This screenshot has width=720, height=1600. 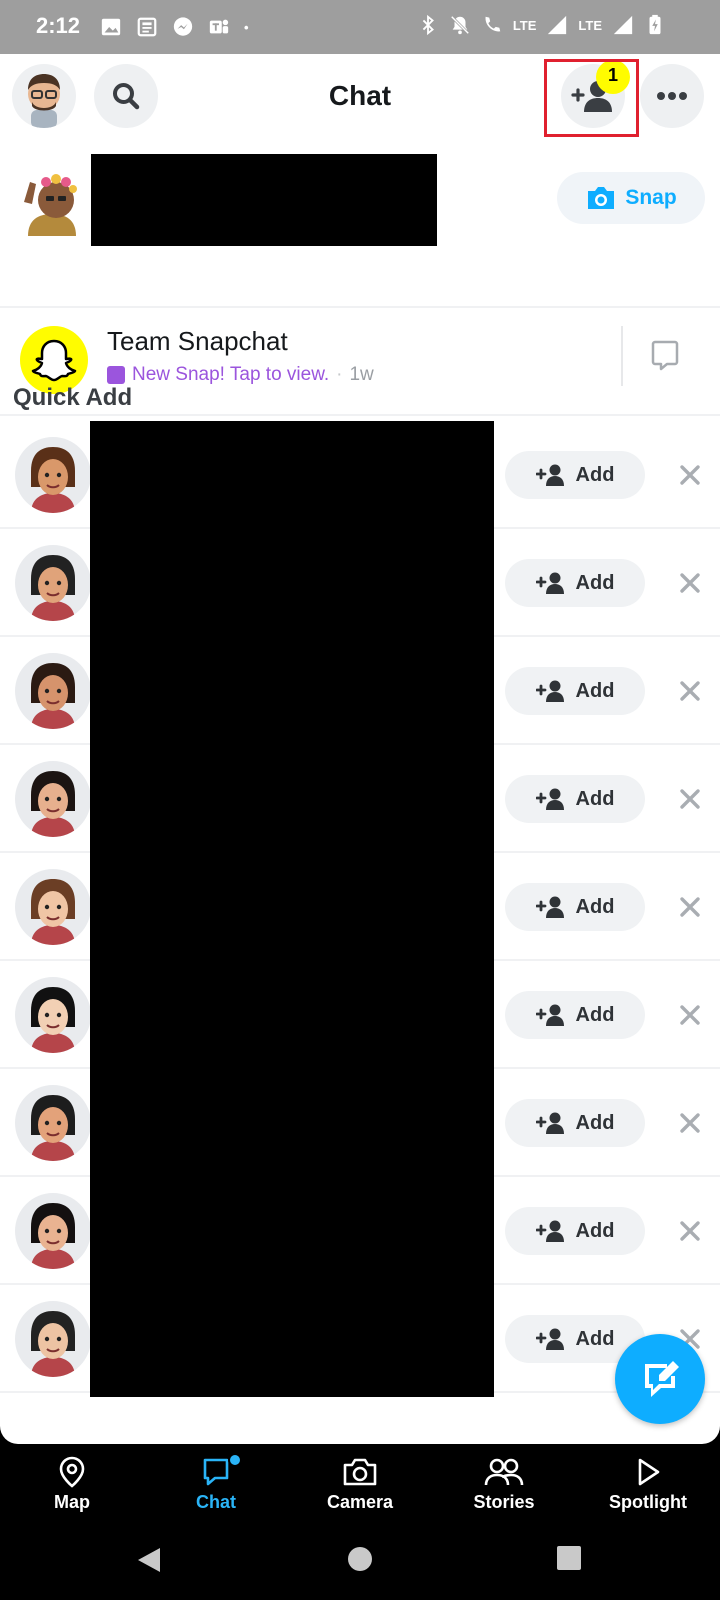 I want to click on search-button, so click(x=126, y=96).